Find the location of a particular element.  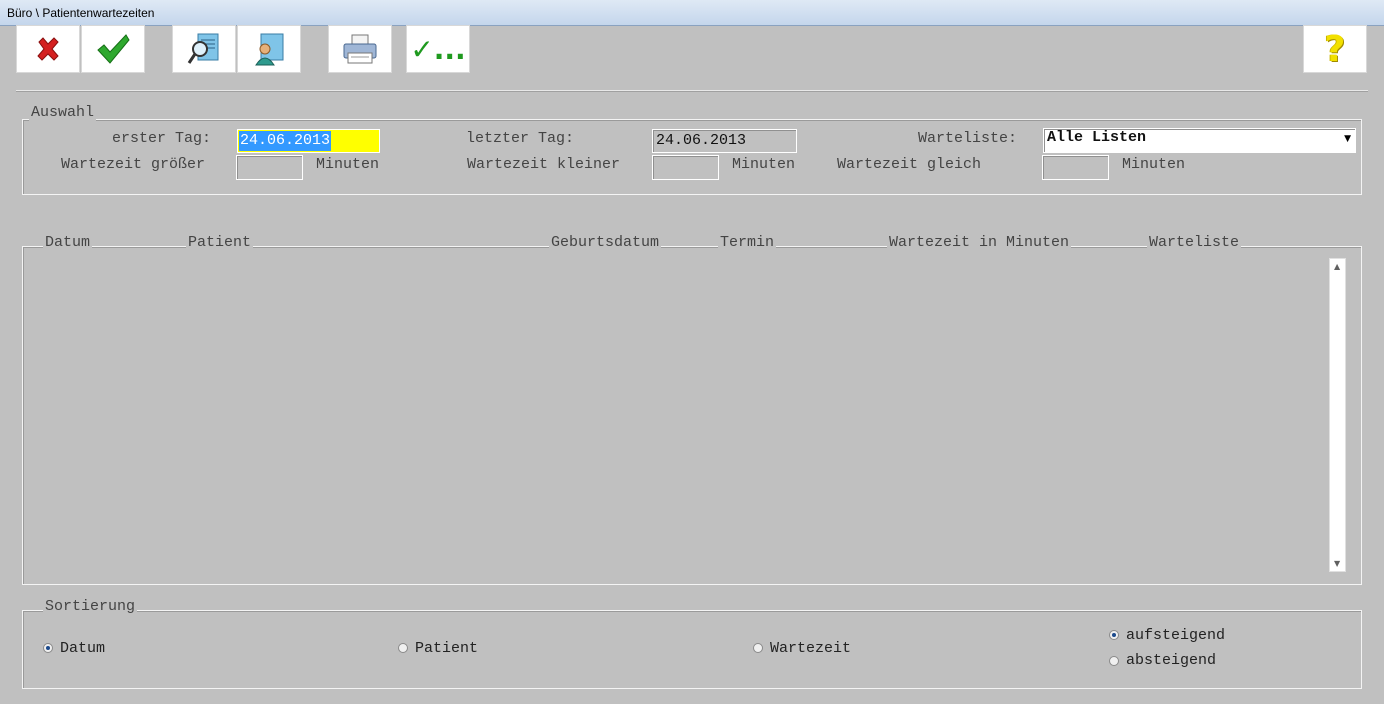

print-button is located at coordinates (360, 49).